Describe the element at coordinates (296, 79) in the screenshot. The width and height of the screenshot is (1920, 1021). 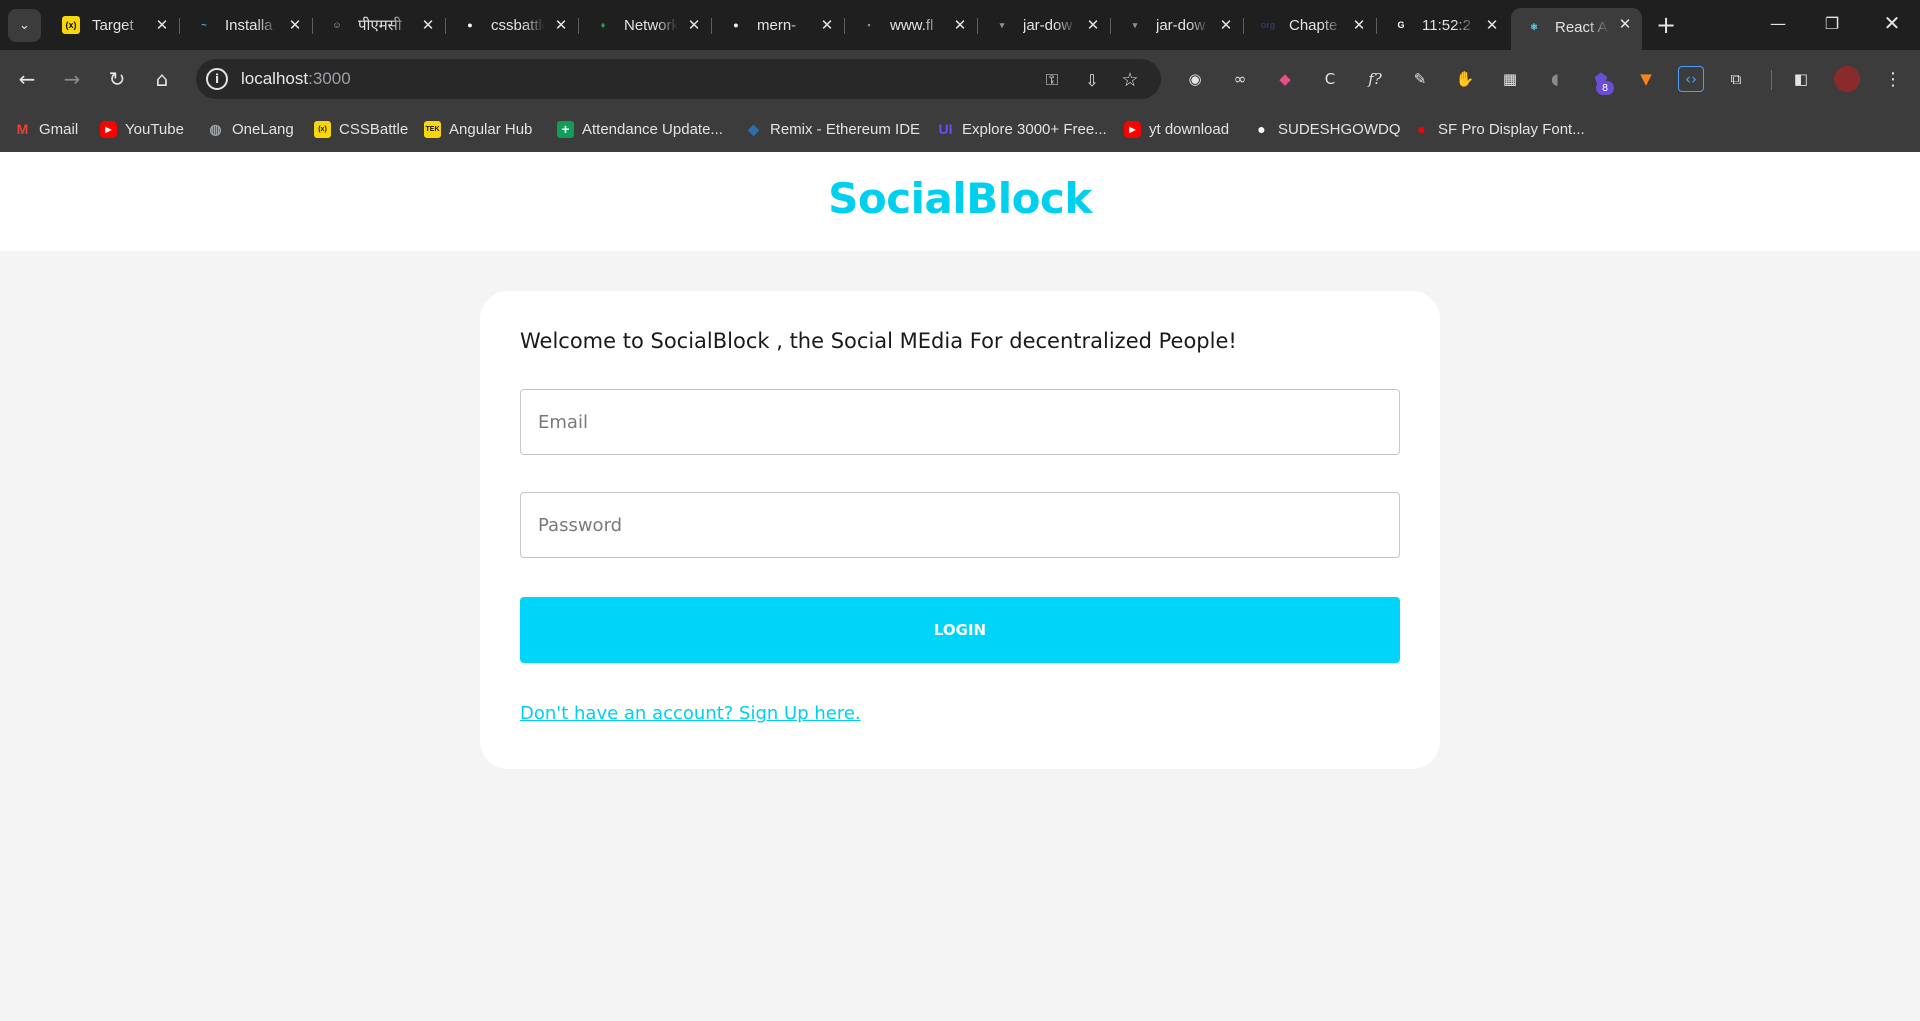
I see `address-url: localhost:3000` at that location.